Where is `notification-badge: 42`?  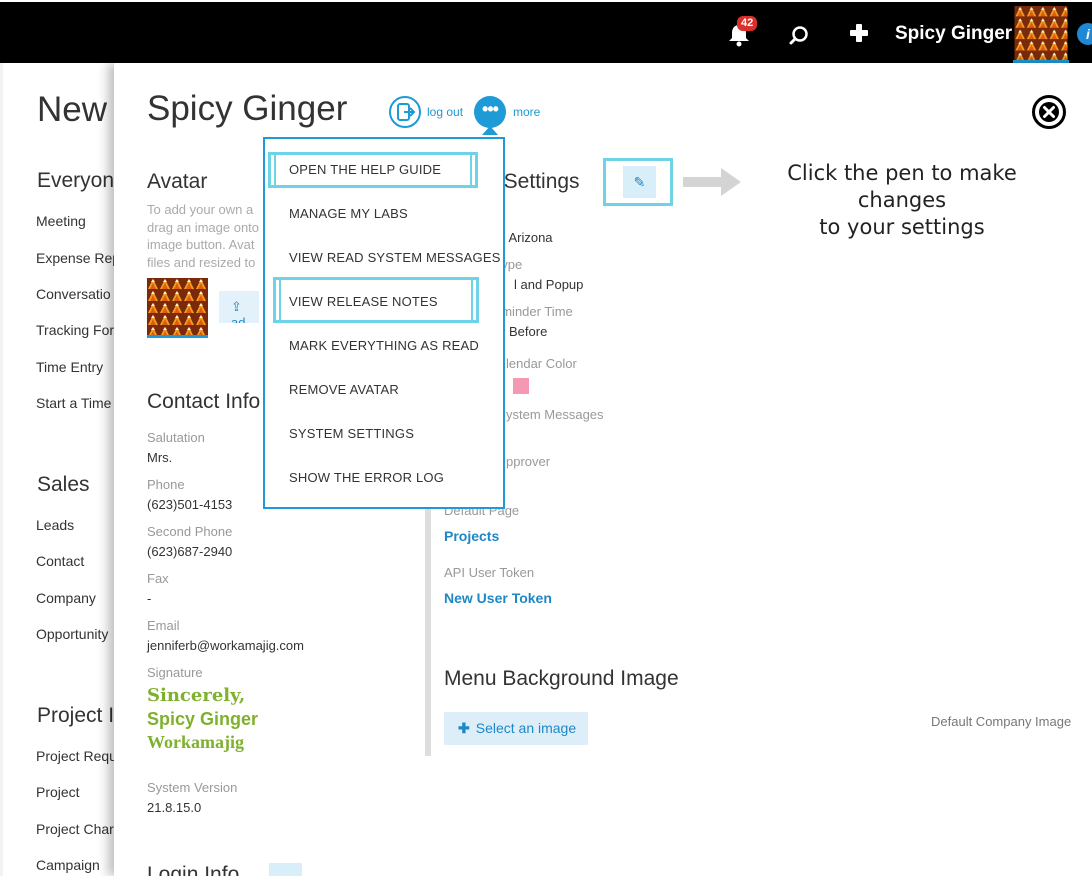 notification-badge: 42 is located at coordinates (747, 23).